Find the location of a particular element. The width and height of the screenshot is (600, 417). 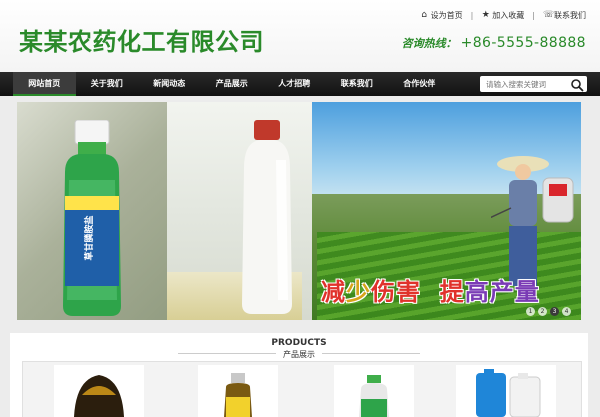

top-links: ⌂ 设为首页 | ★ 加入收藏 | ☏ 联系我们 is located at coordinates (503, 15).